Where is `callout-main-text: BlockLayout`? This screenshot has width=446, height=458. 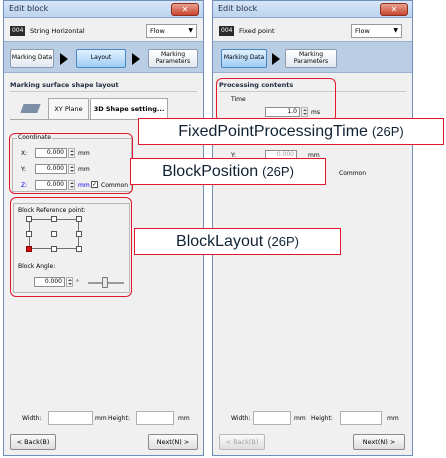
callout-main-text: BlockLayout is located at coordinates (220, 241).